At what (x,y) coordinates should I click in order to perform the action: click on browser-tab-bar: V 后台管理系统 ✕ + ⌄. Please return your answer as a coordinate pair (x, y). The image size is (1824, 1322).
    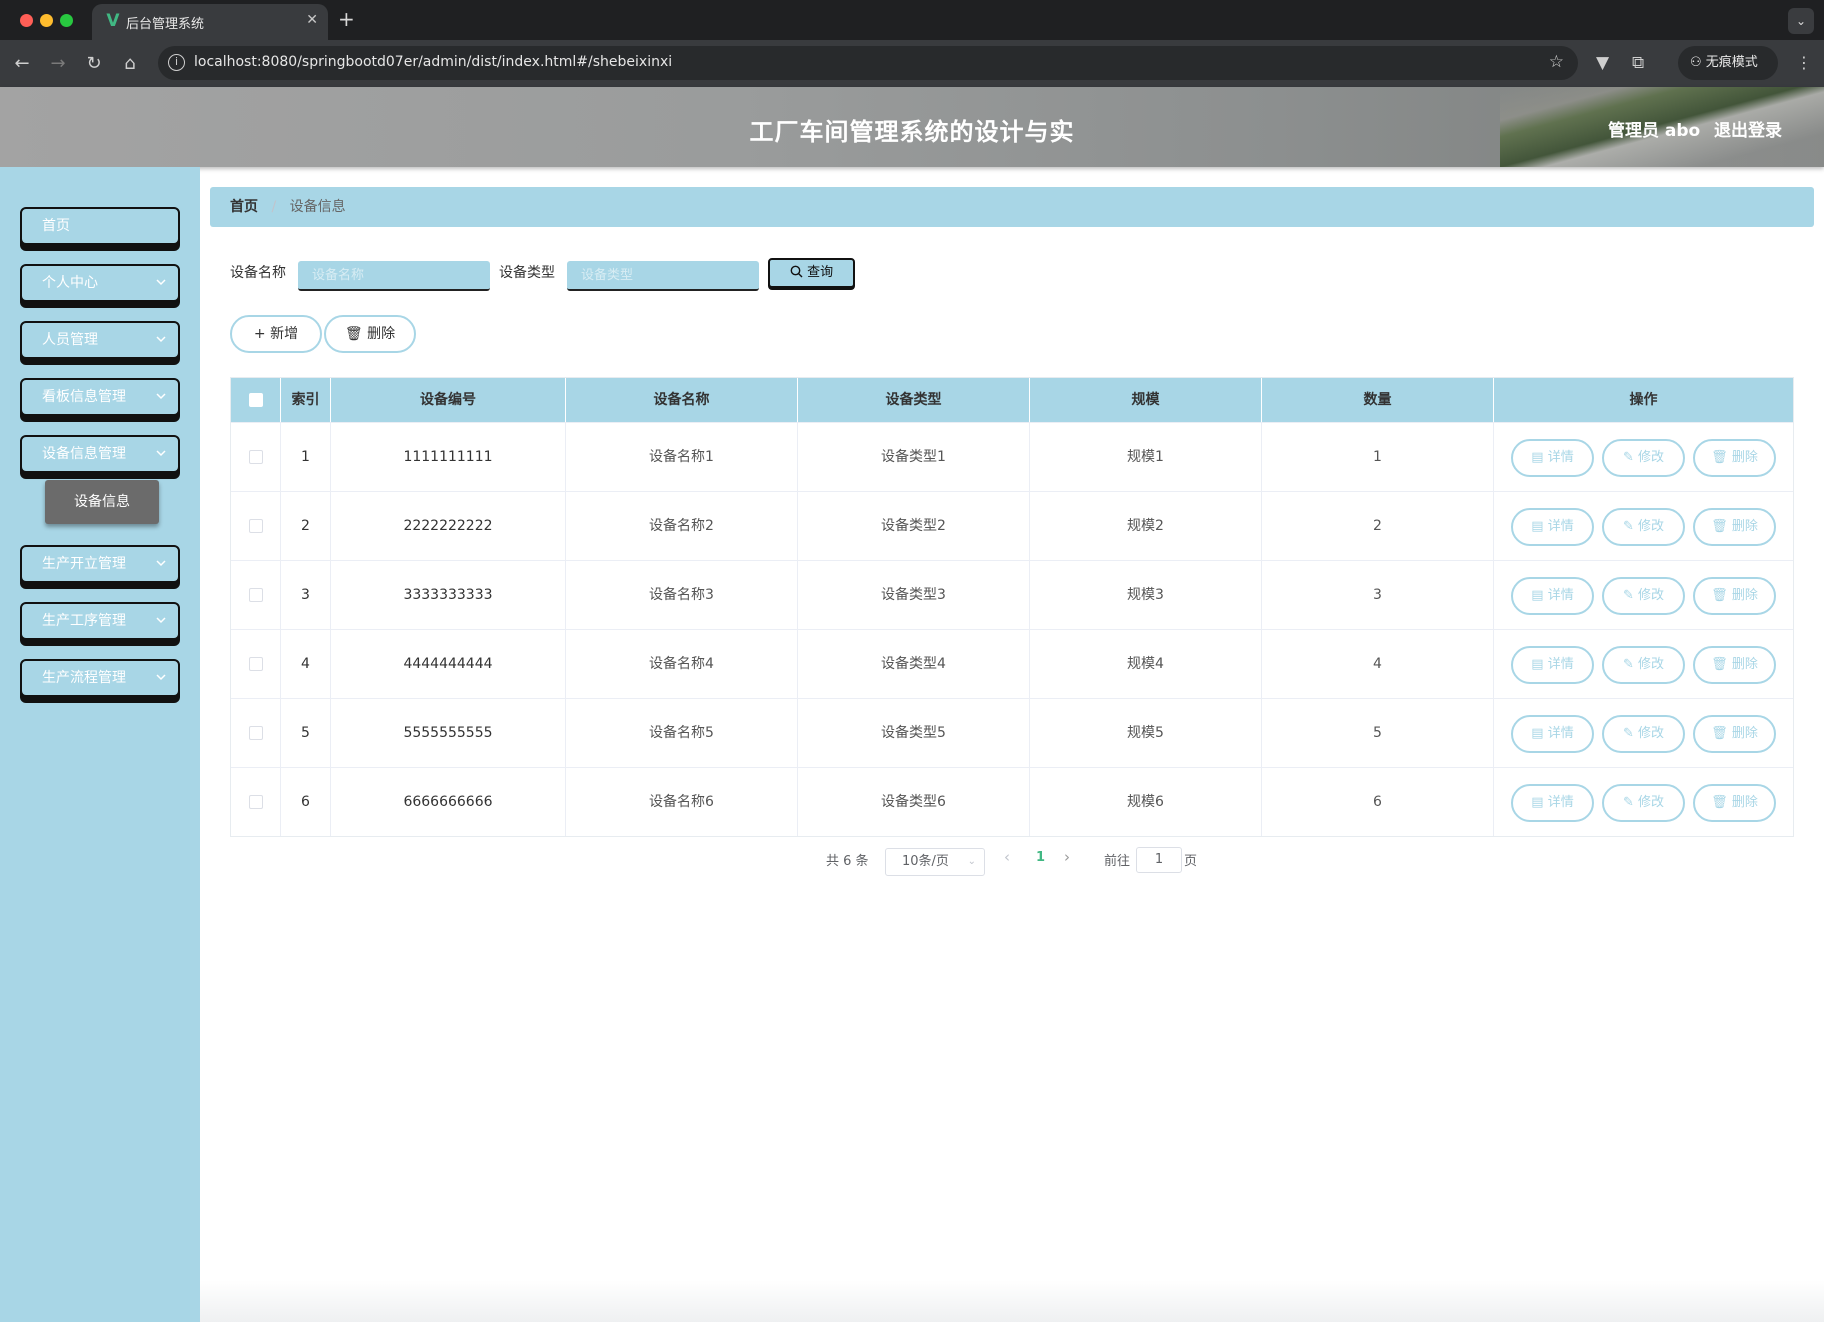
    Looking at the image, I should click on (912, 20).